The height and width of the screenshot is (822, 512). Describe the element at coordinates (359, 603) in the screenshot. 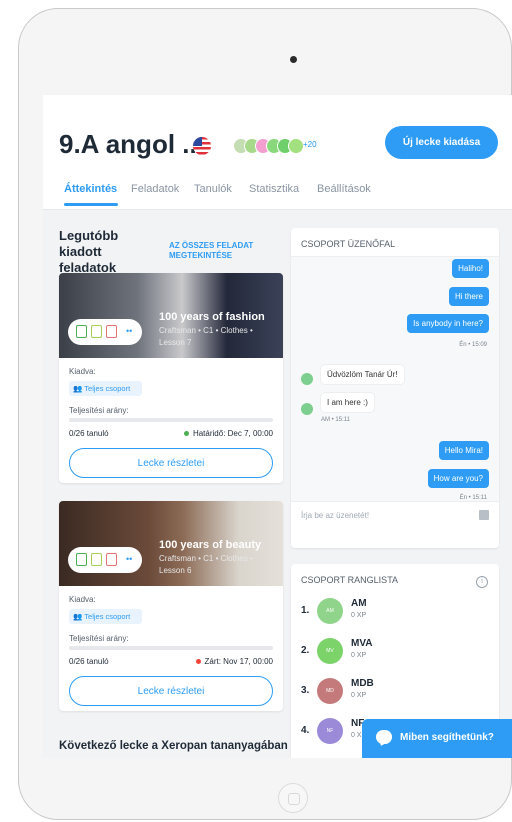

I see `student-name: AM` at that location.